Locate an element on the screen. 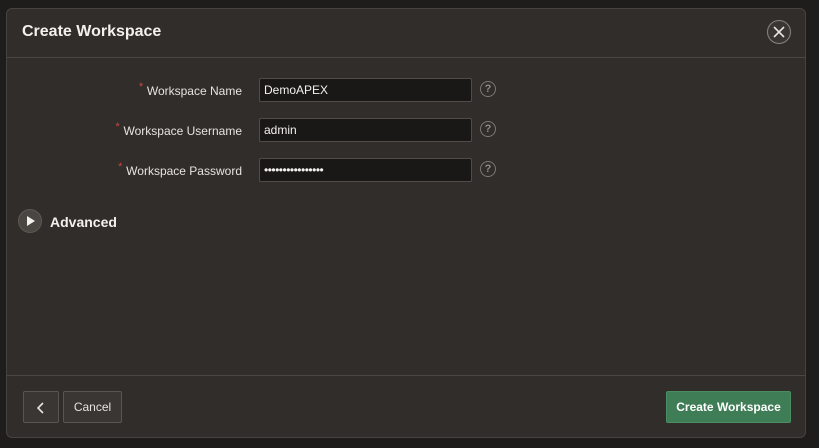 The image size is (819, 448). workspace-name-row: * Workspace Name DemoAPEX ? is located at coordinates (406, 91).